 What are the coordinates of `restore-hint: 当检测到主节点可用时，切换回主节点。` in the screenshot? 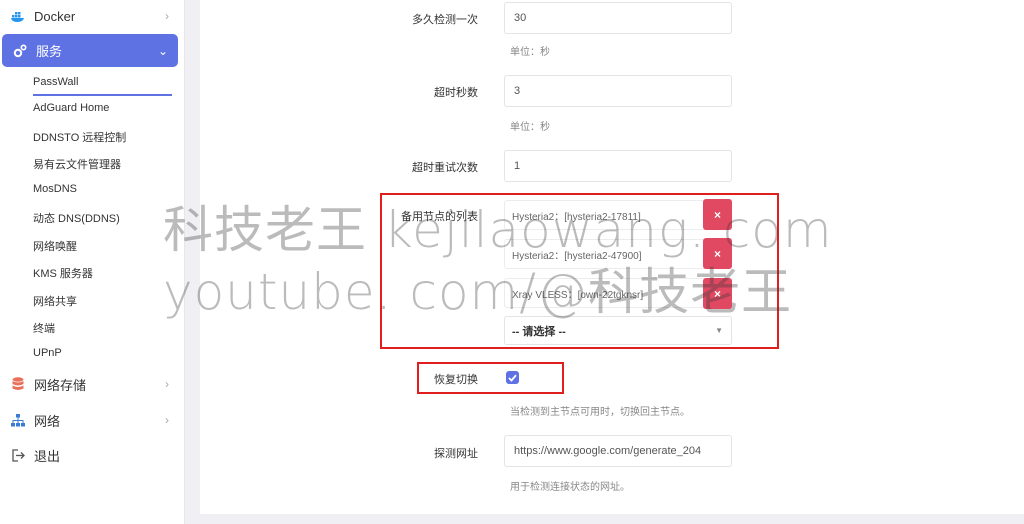 It's located at (600, 412).